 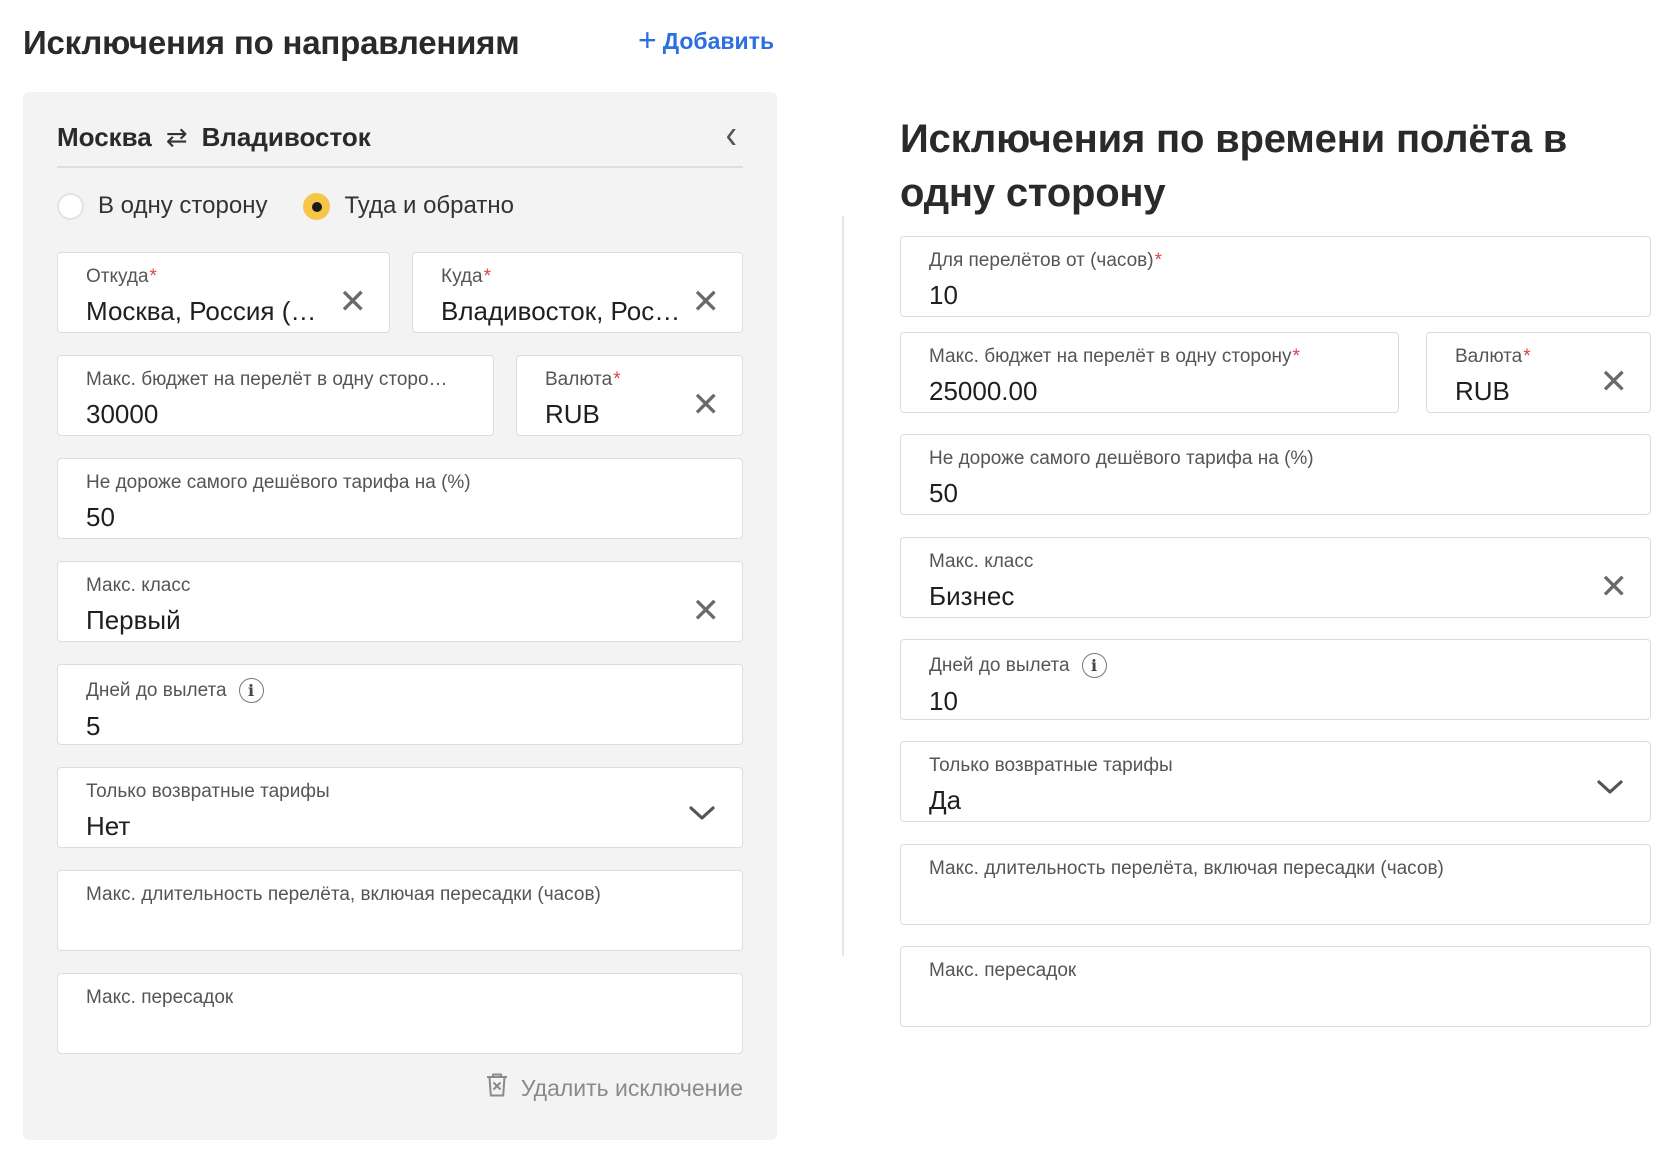 What do you see at coordinates (133, 620) in the screenshot?
I see `max-class-value: Первый` at bounding box center [133, 620].